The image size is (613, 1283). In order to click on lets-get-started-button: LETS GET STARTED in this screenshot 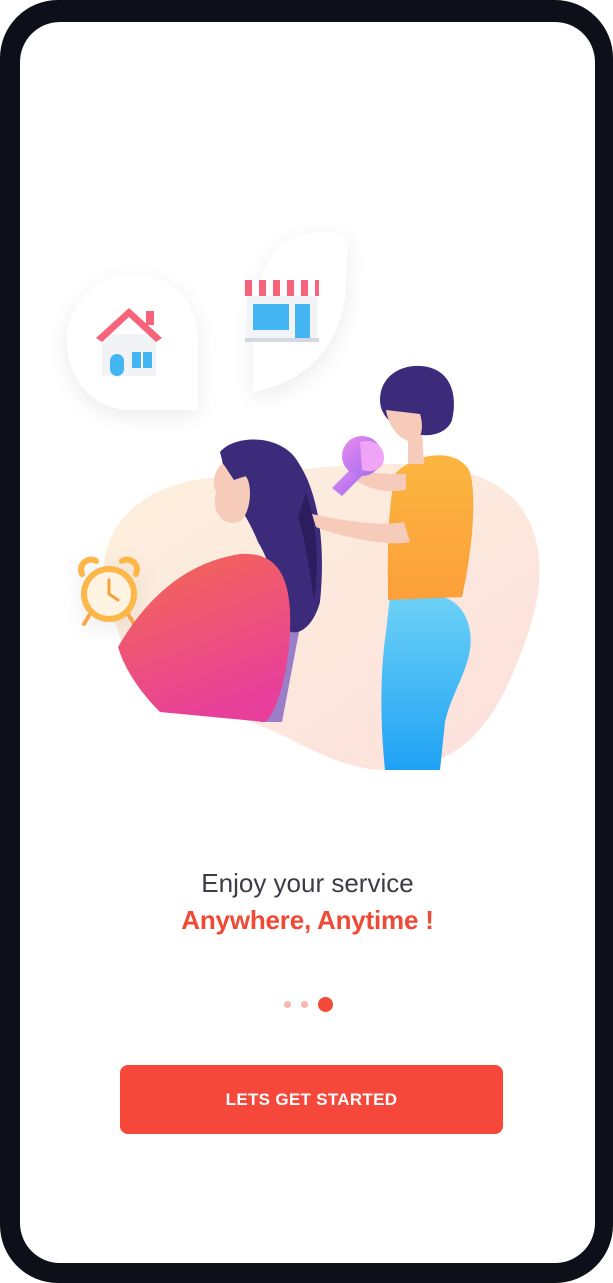, I will do `click(311, 1099)`.